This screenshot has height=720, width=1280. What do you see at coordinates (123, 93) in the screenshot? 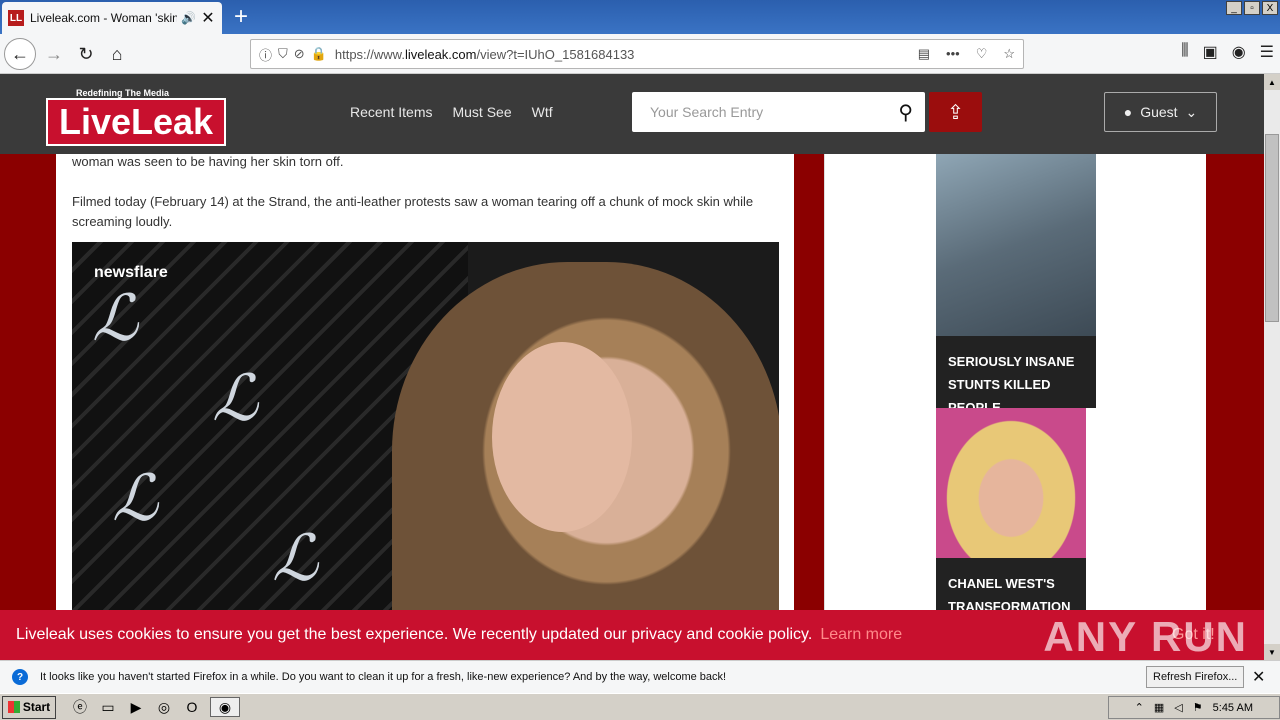
I see `logo-tagline: Redefining The Media` at bounding box center [123, 93].